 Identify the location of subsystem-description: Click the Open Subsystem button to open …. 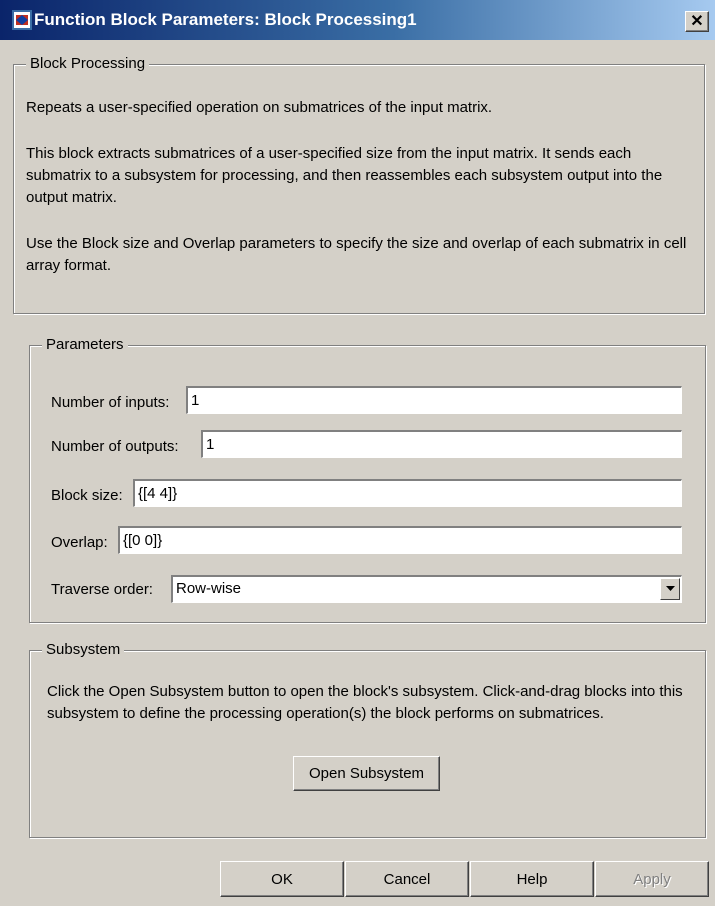
(365, 702).